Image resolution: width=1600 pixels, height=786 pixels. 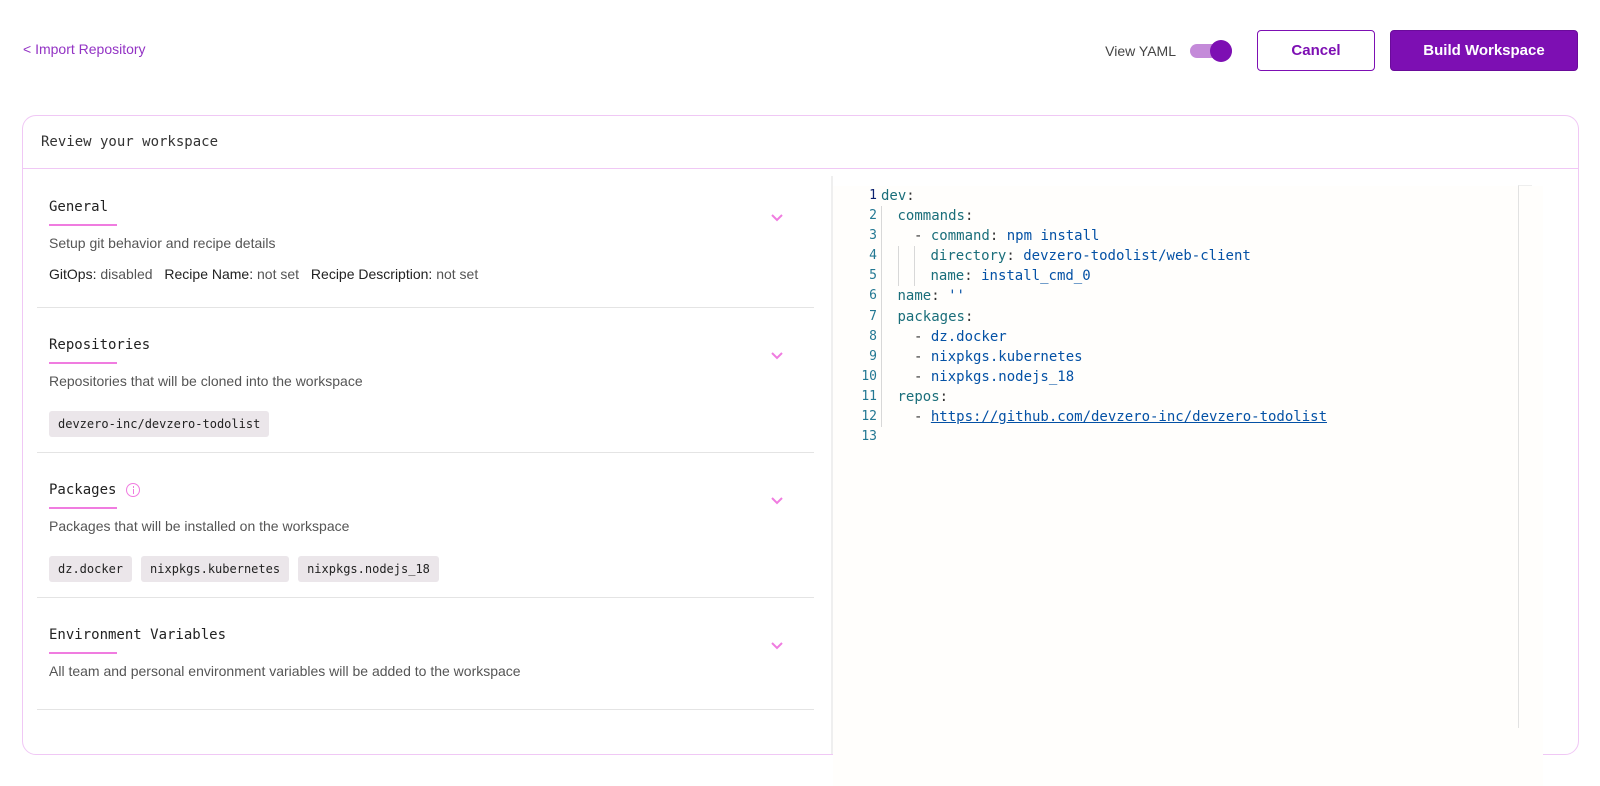 I want to click on code-line: 6 name: '', so click(x=1188, y=296).